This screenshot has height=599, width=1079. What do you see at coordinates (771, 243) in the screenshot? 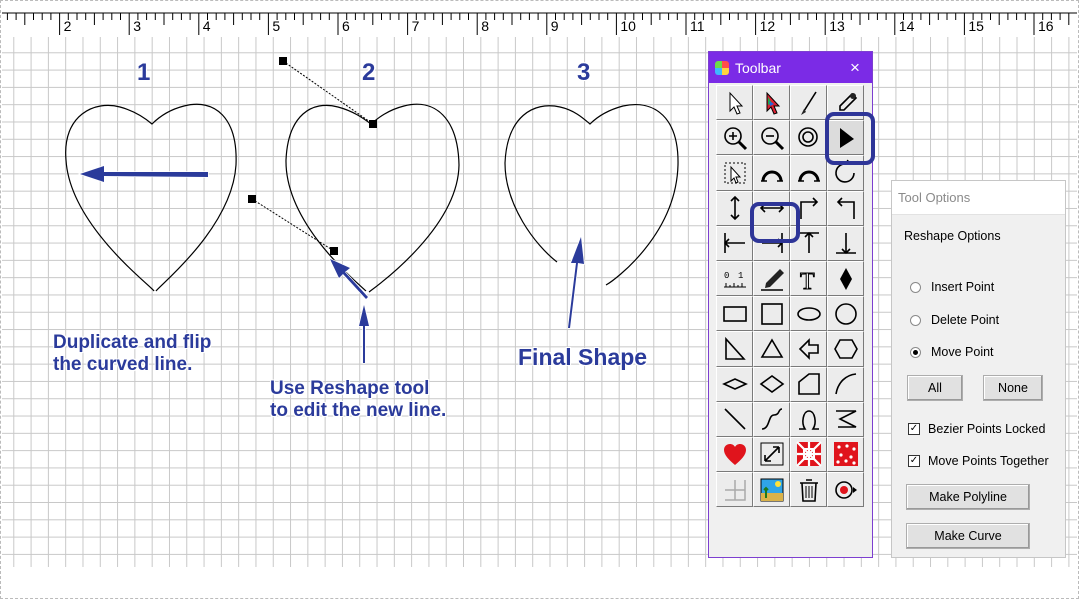
I see `align-right-tool` at bounding box center [771, 243].